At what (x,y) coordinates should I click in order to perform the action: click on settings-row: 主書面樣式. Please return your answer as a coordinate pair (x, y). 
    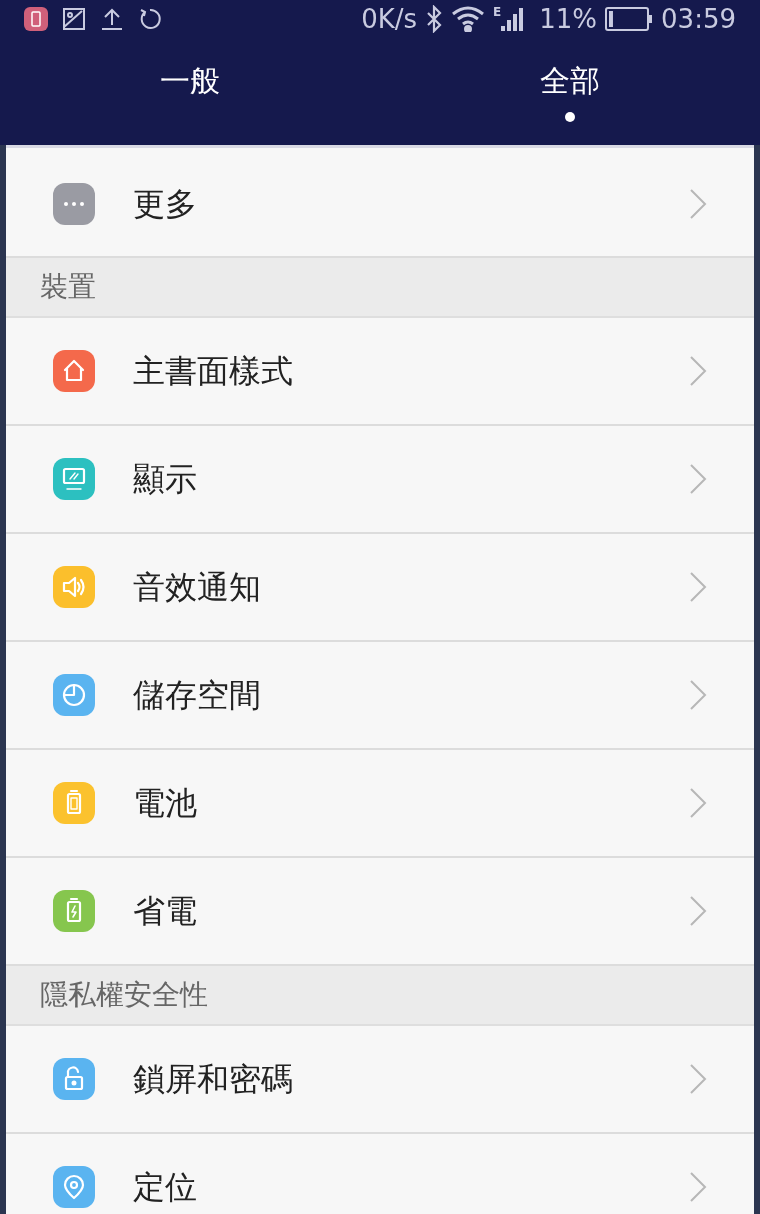
    Looking at the image, I should click on (380, 372).